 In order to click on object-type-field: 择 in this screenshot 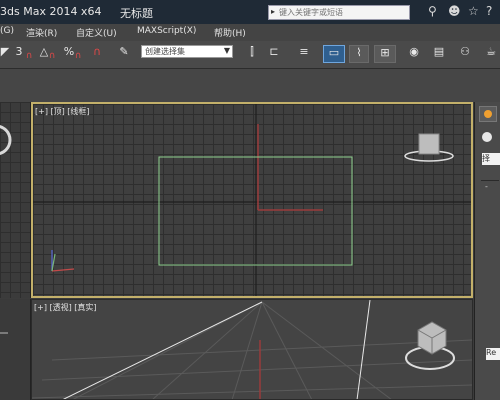, I will do `click(491, 159)`.